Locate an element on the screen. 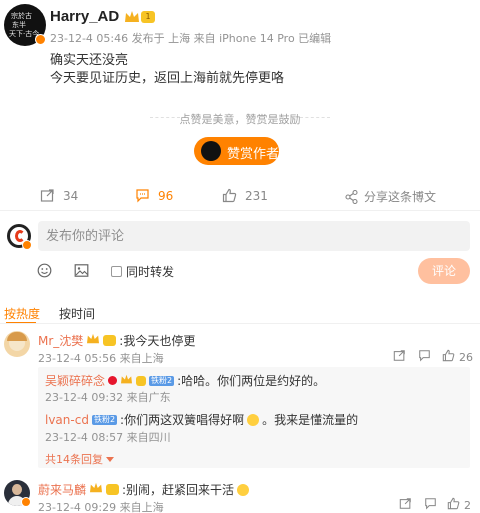 The image size is (480, 513). reply-header: lvan-cd 铁粉2 :你们两这双簧唱得好啊 。我来是懂流量的 is located at coordinates (201, 419).